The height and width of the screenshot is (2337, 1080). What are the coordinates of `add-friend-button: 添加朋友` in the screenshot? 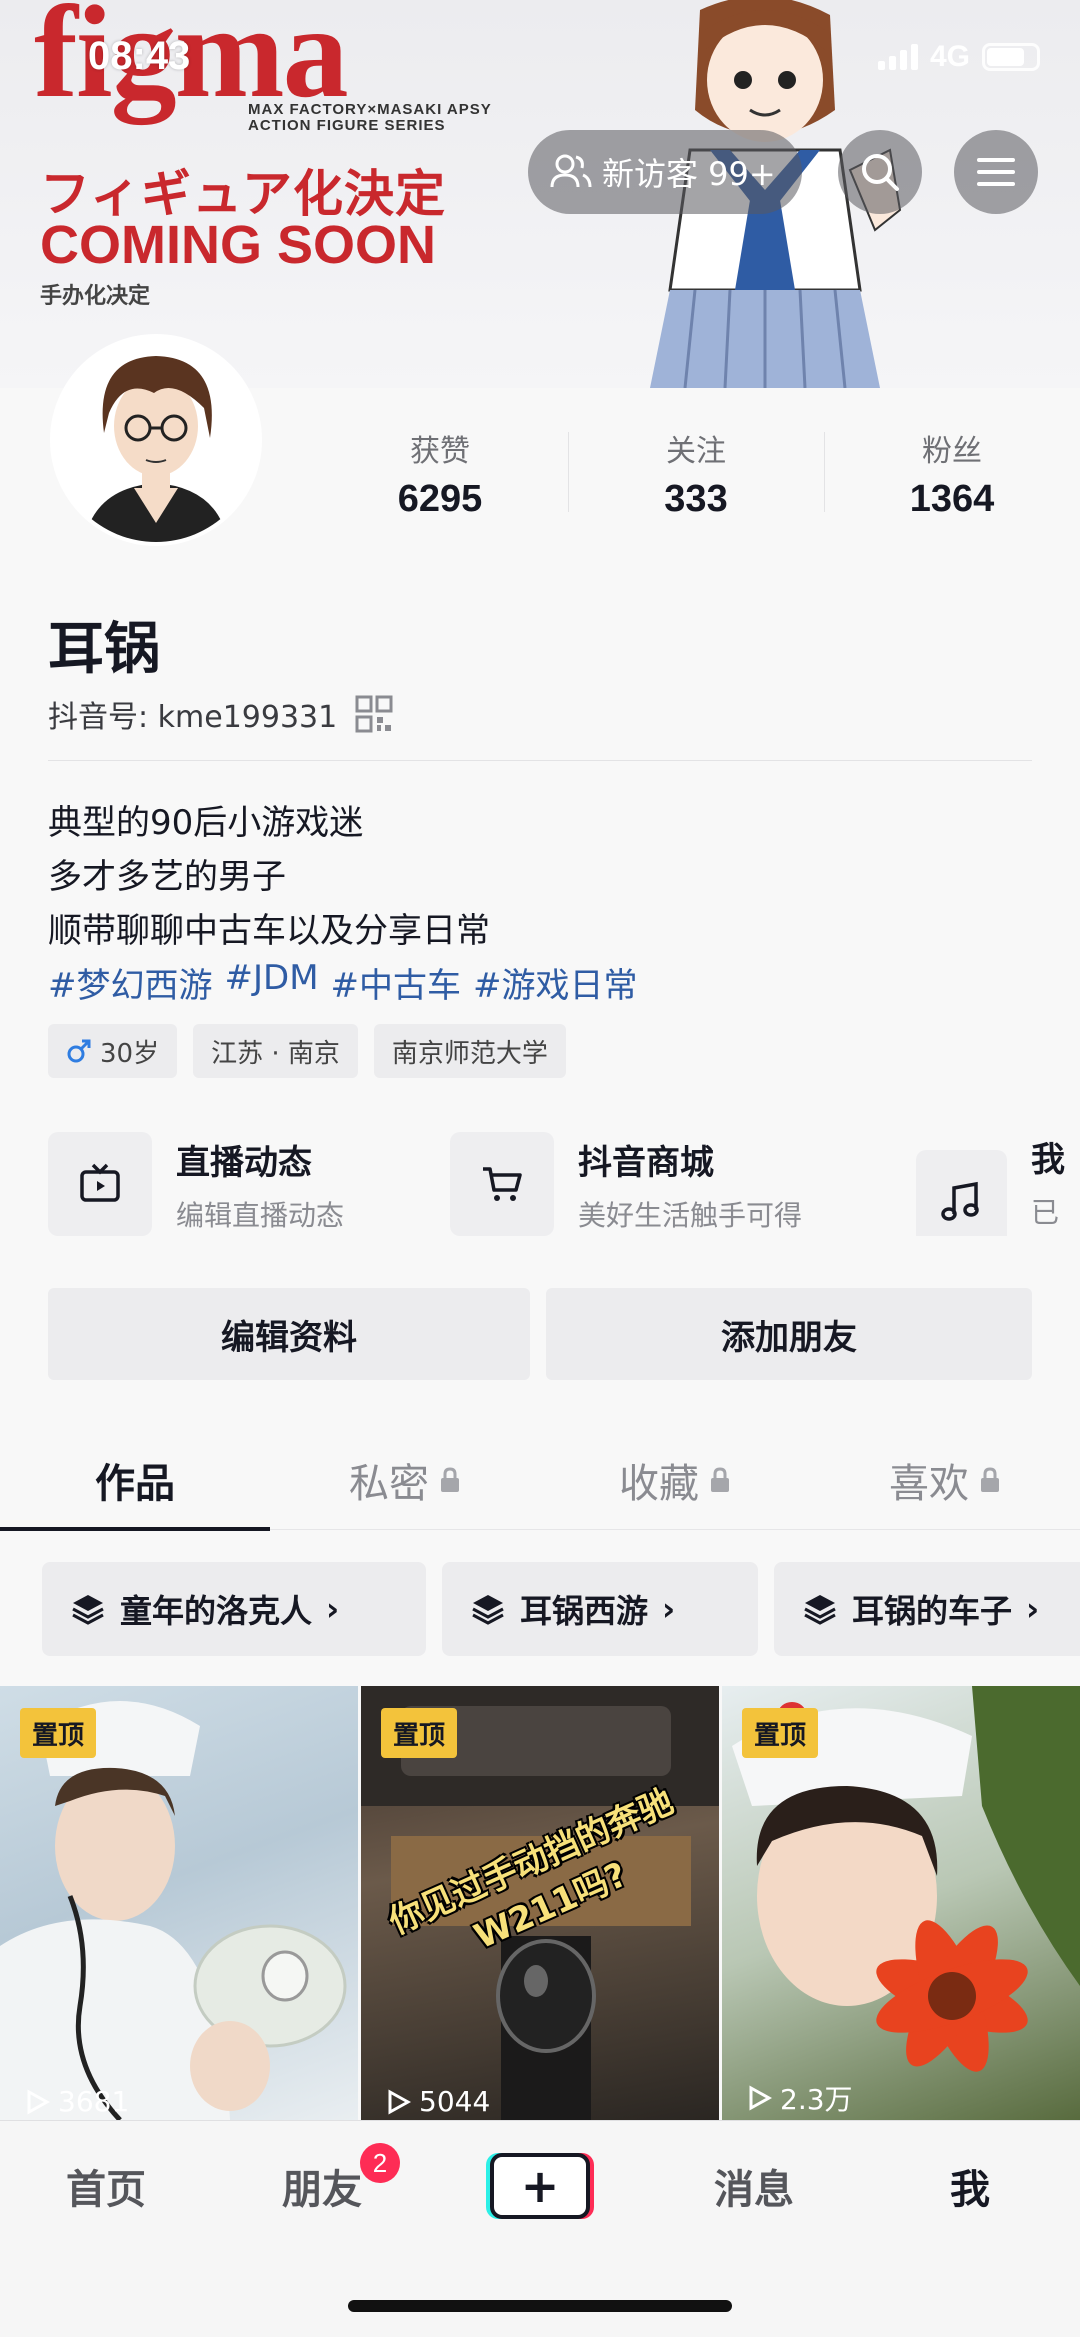 It's located at (789, 1334).